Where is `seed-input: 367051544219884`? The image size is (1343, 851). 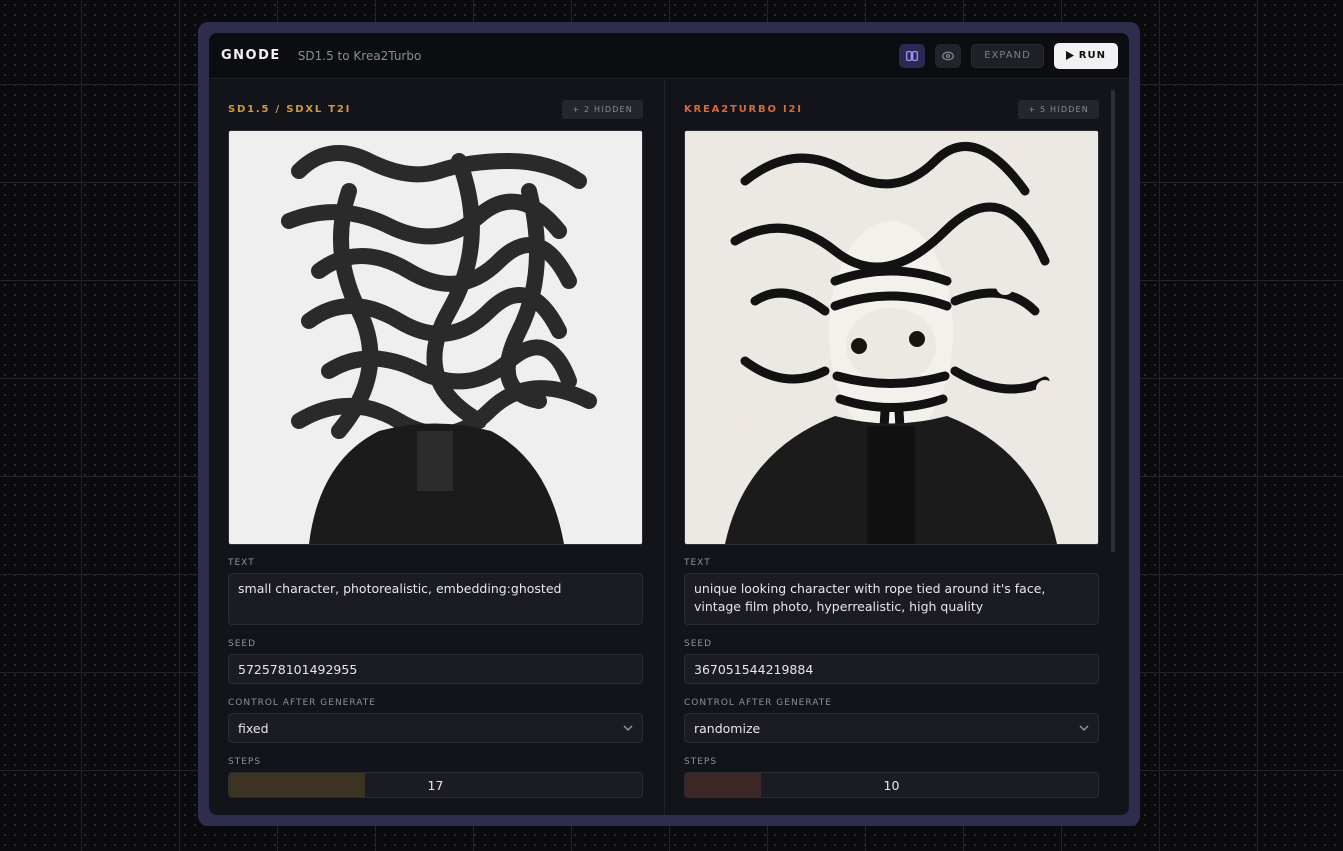 seed-input: 367051544219884 is located at coordinates (891, 669).